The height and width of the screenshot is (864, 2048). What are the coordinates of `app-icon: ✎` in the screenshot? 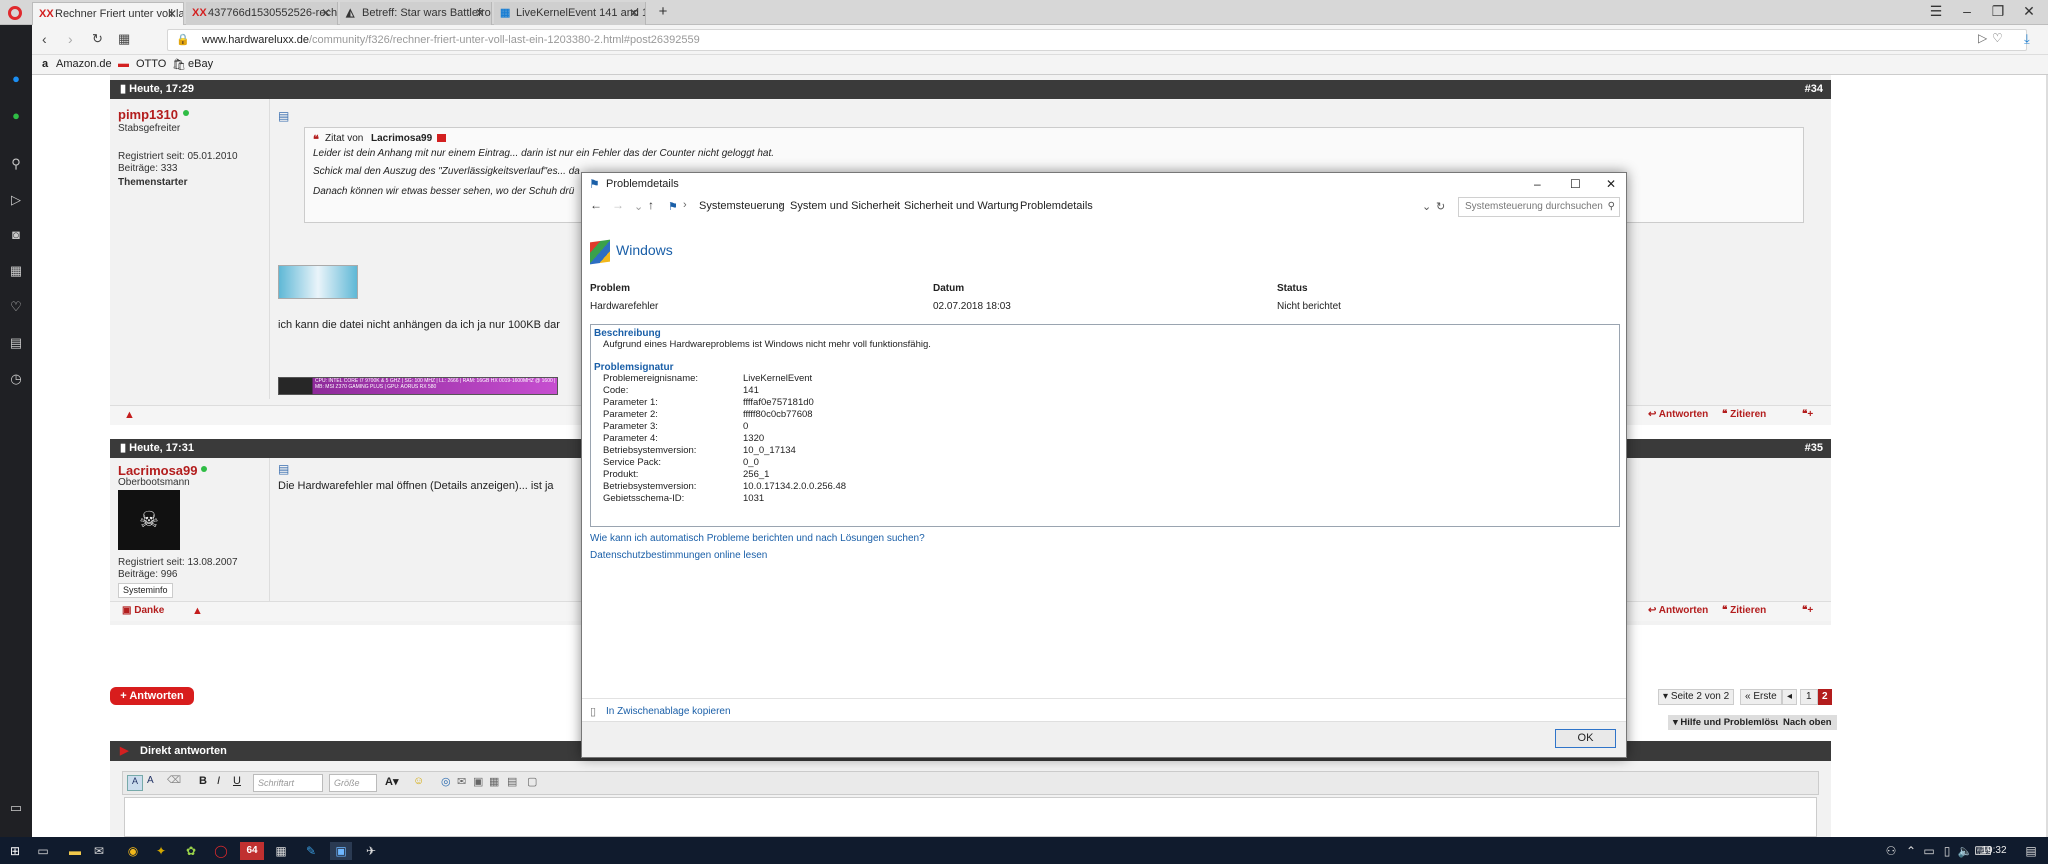 It's located at (311, 851).